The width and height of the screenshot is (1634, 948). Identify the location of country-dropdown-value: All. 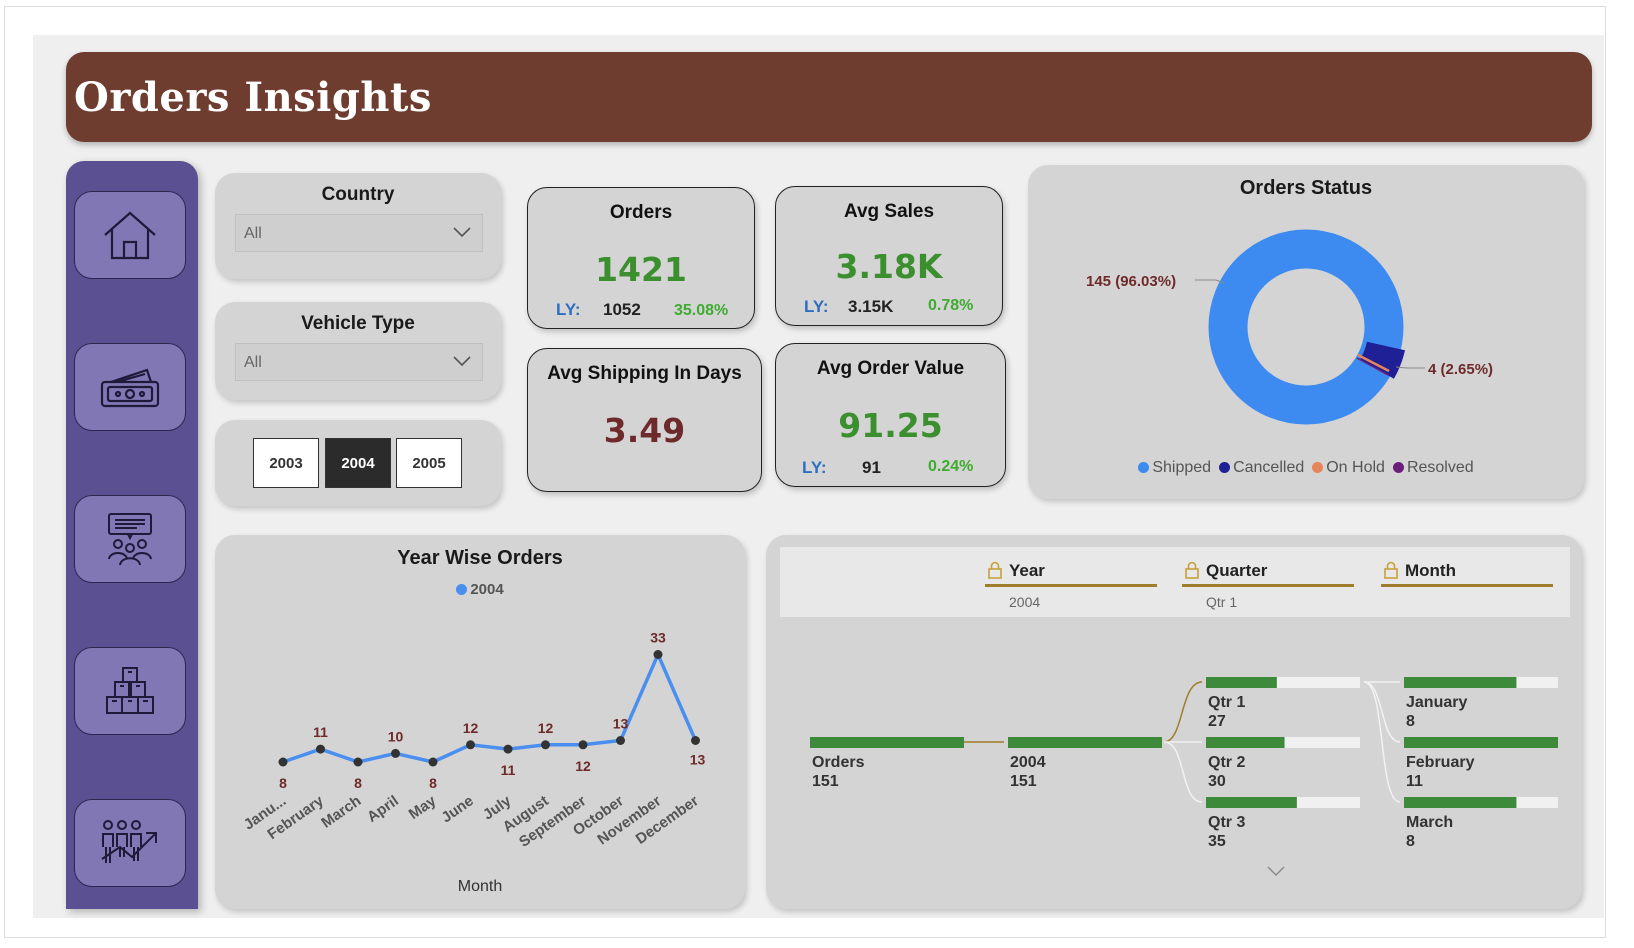
(253, 233).